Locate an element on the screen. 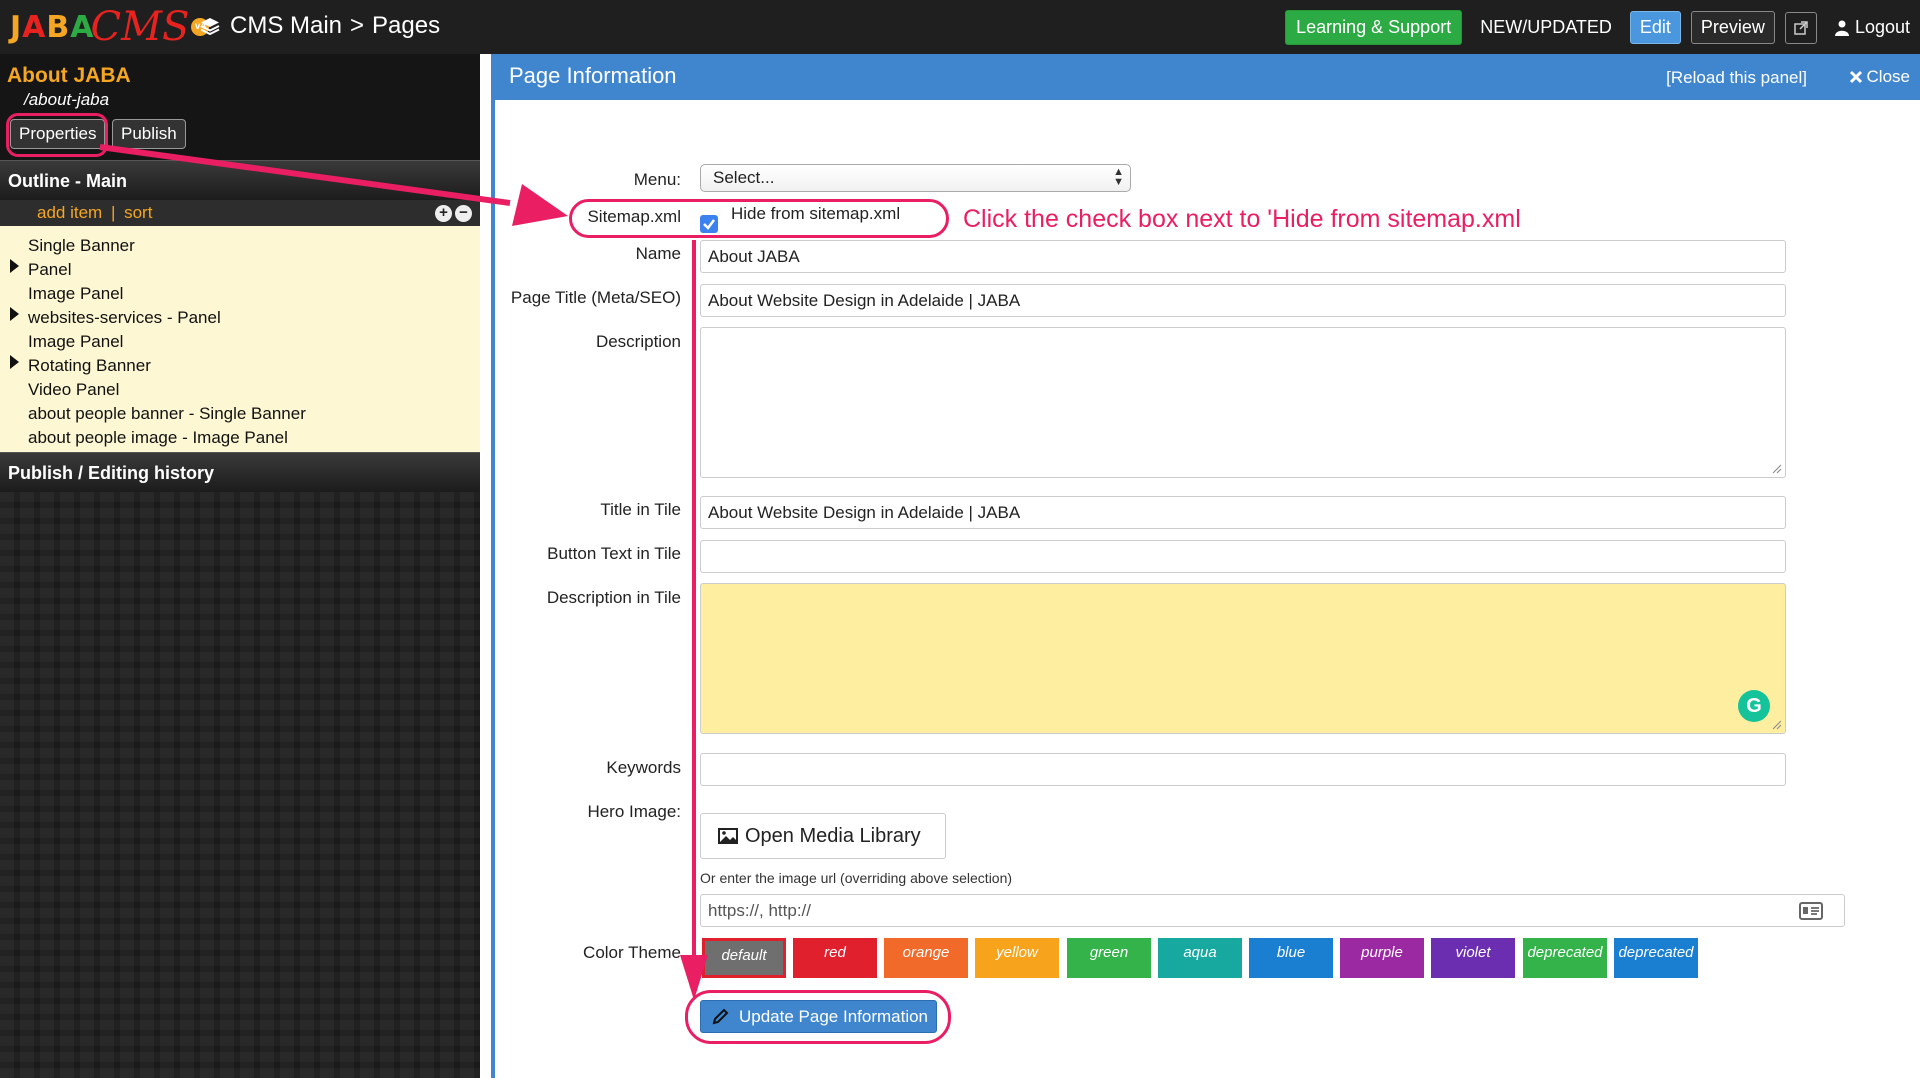  title-in-tile-field: About Website Design in Adelaide | JABA is located at coordinates (1243, 512).